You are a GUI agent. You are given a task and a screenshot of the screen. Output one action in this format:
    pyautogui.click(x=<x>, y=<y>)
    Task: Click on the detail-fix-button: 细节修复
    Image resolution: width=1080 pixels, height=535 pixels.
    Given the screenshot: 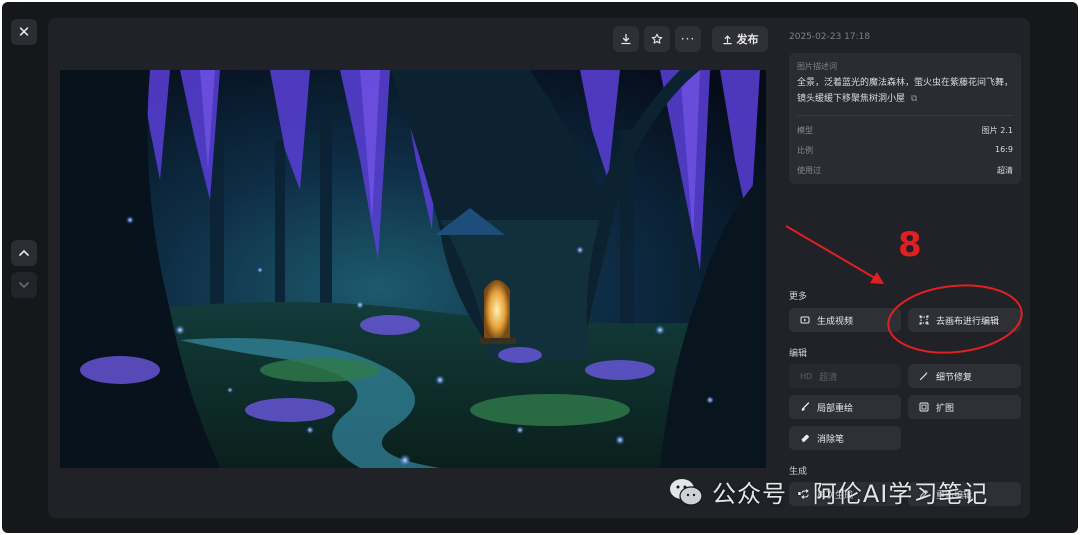 What is the action you would take?
    pyautogui.click(x=964, y=376)
    